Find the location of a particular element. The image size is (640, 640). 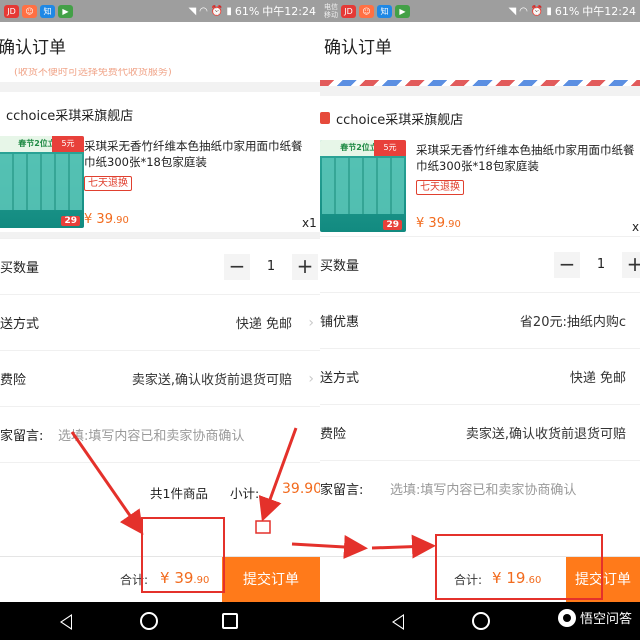

tissue-pack-image is located at coordinates (41, 182).